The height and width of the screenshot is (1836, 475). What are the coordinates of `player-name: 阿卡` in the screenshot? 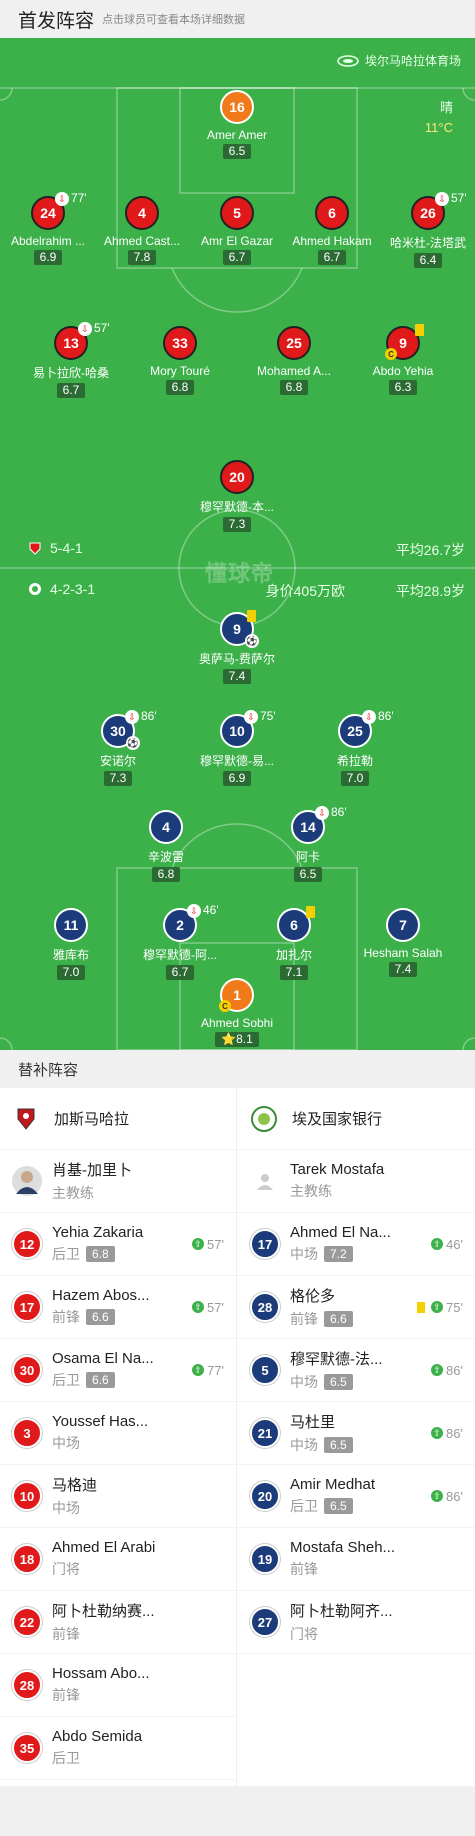 It's located at (307, 857).